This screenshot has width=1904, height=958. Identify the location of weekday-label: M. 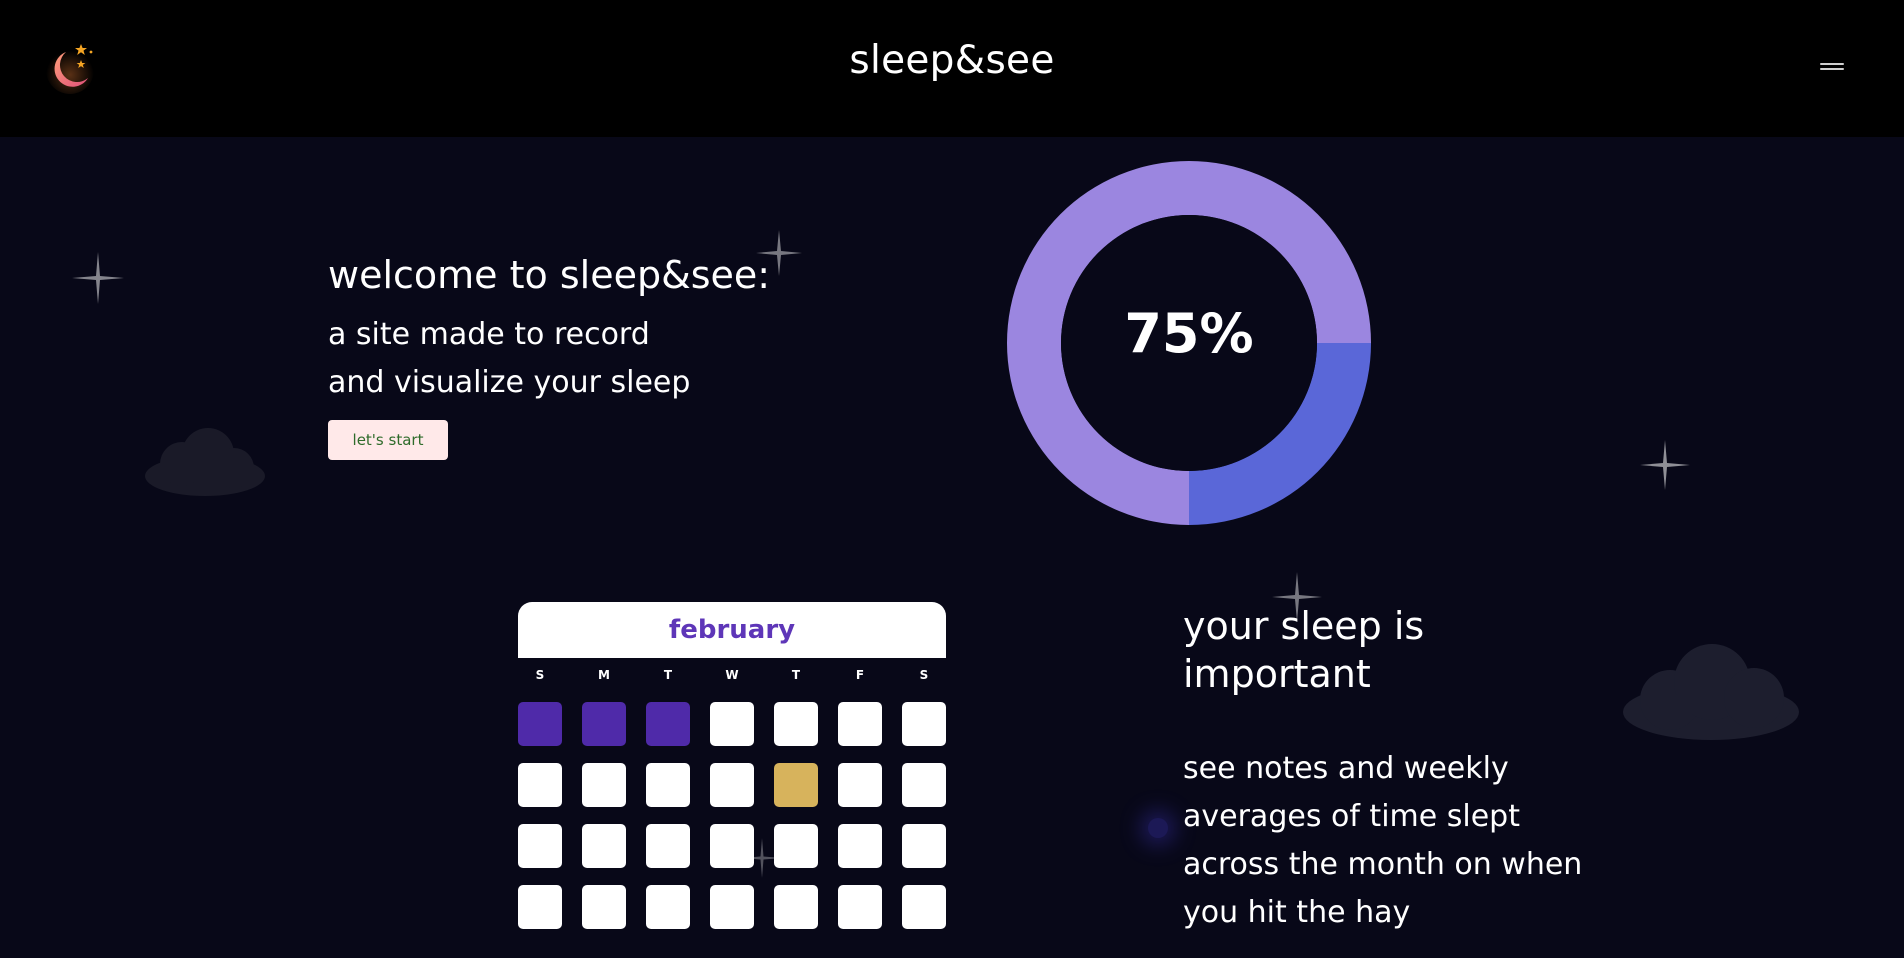
(604, 675).